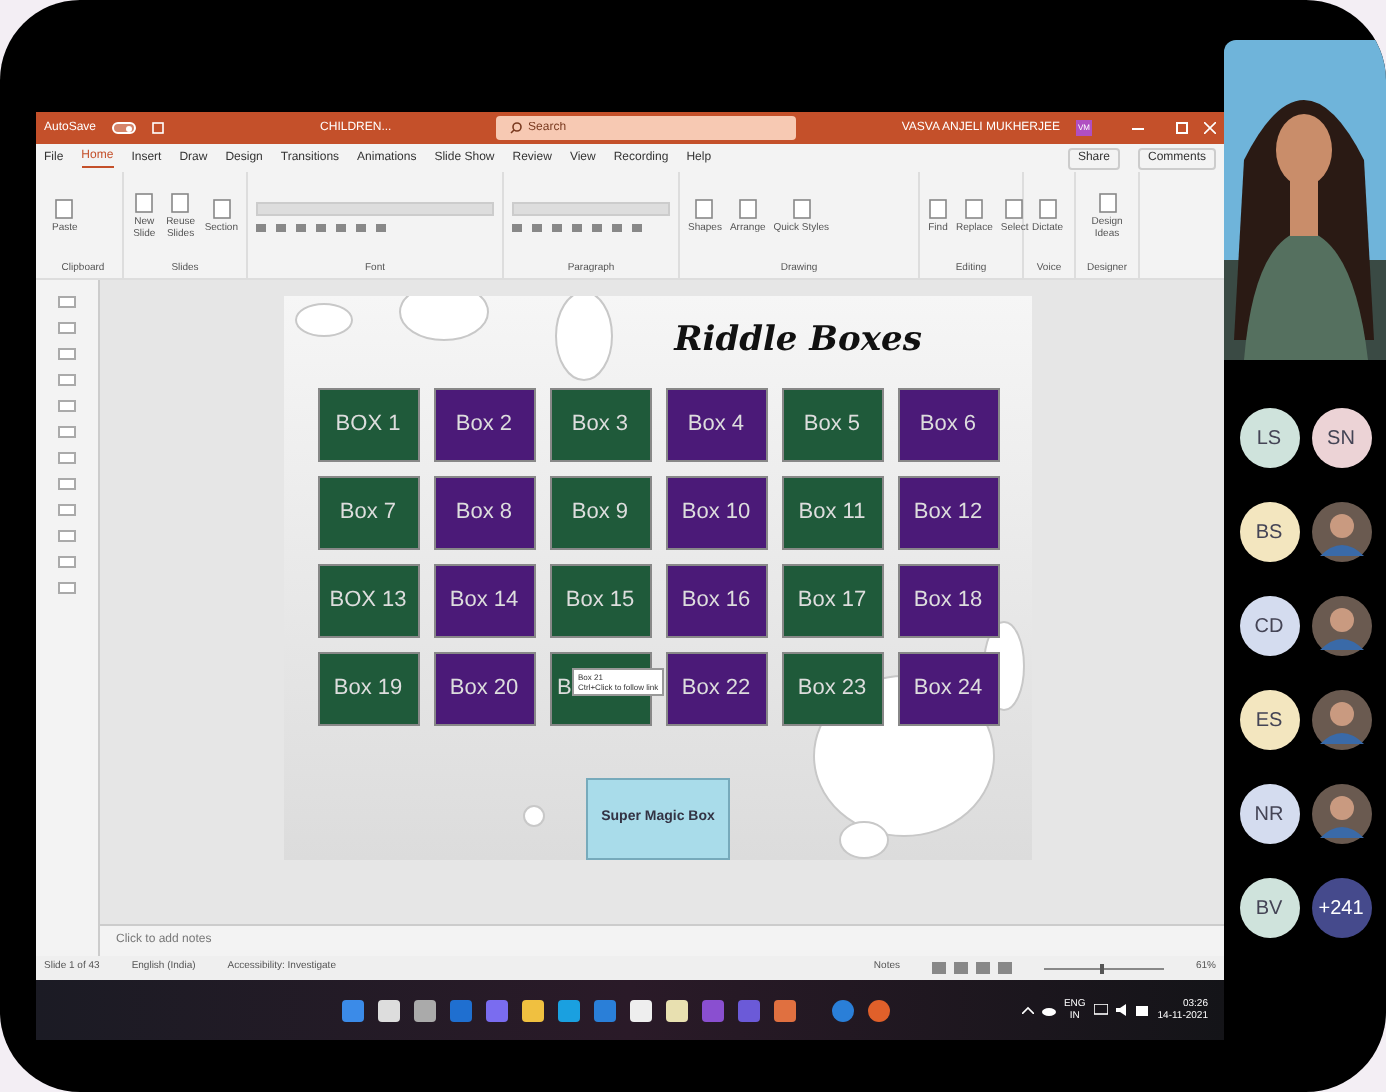 This screenshot has height=1092, width=1386. I want to click on box-link: Box 17, so click(832, 600).